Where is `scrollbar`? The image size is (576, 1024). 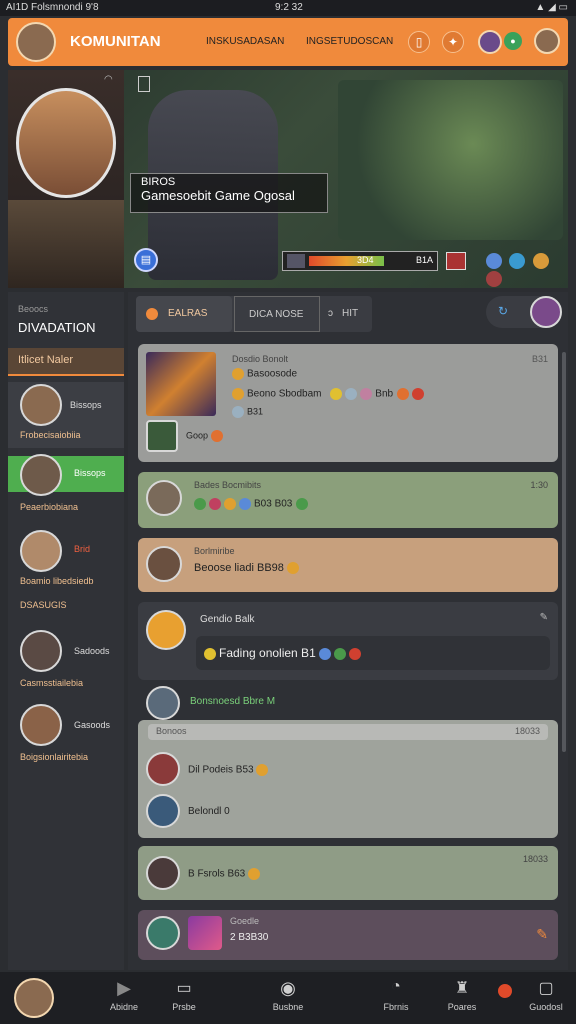
scrollbar is located at coordinates (564, 552).